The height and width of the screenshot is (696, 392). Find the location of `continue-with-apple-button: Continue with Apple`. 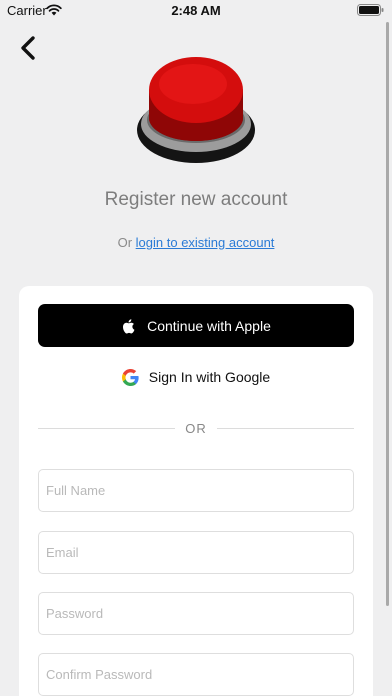

continue-with-apple-button: Continue with Apple is located at coordinates (196, 325).